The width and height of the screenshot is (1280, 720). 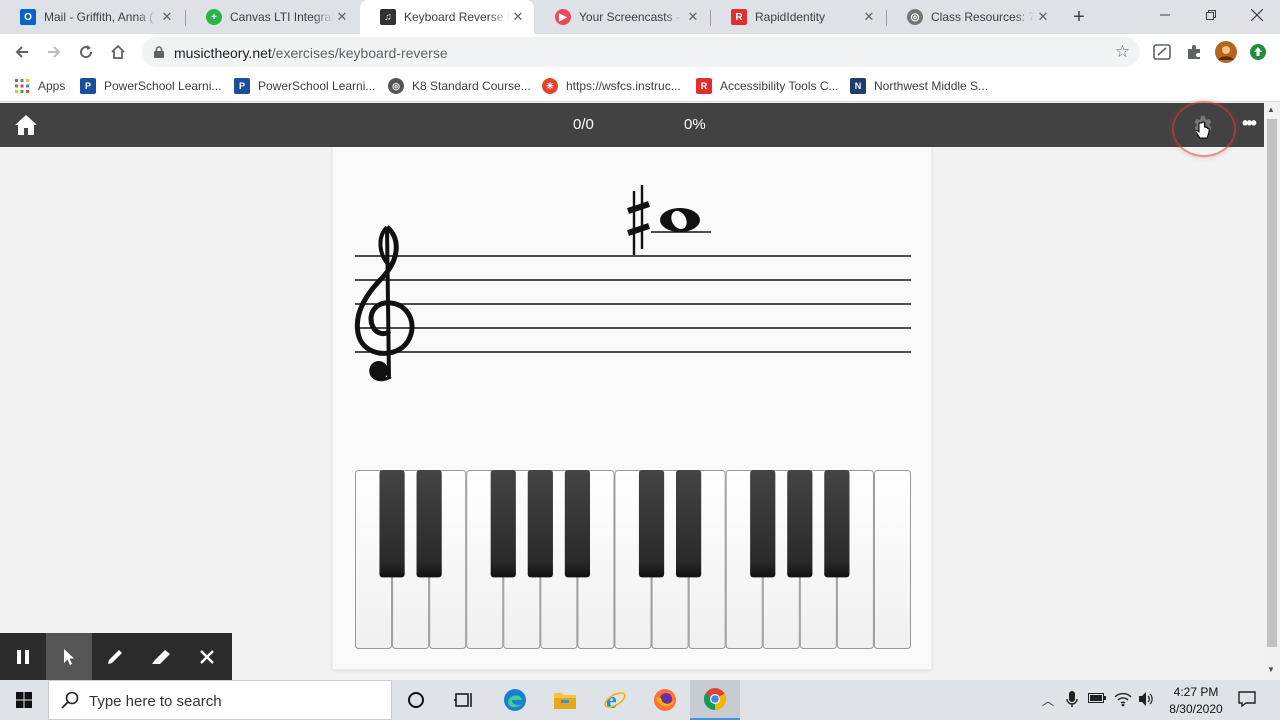 What do you see at coordinates (1122, 52) in the screenshot?
I see `bookmark-star-icon: ☆` at bounding box center [1122, 52].